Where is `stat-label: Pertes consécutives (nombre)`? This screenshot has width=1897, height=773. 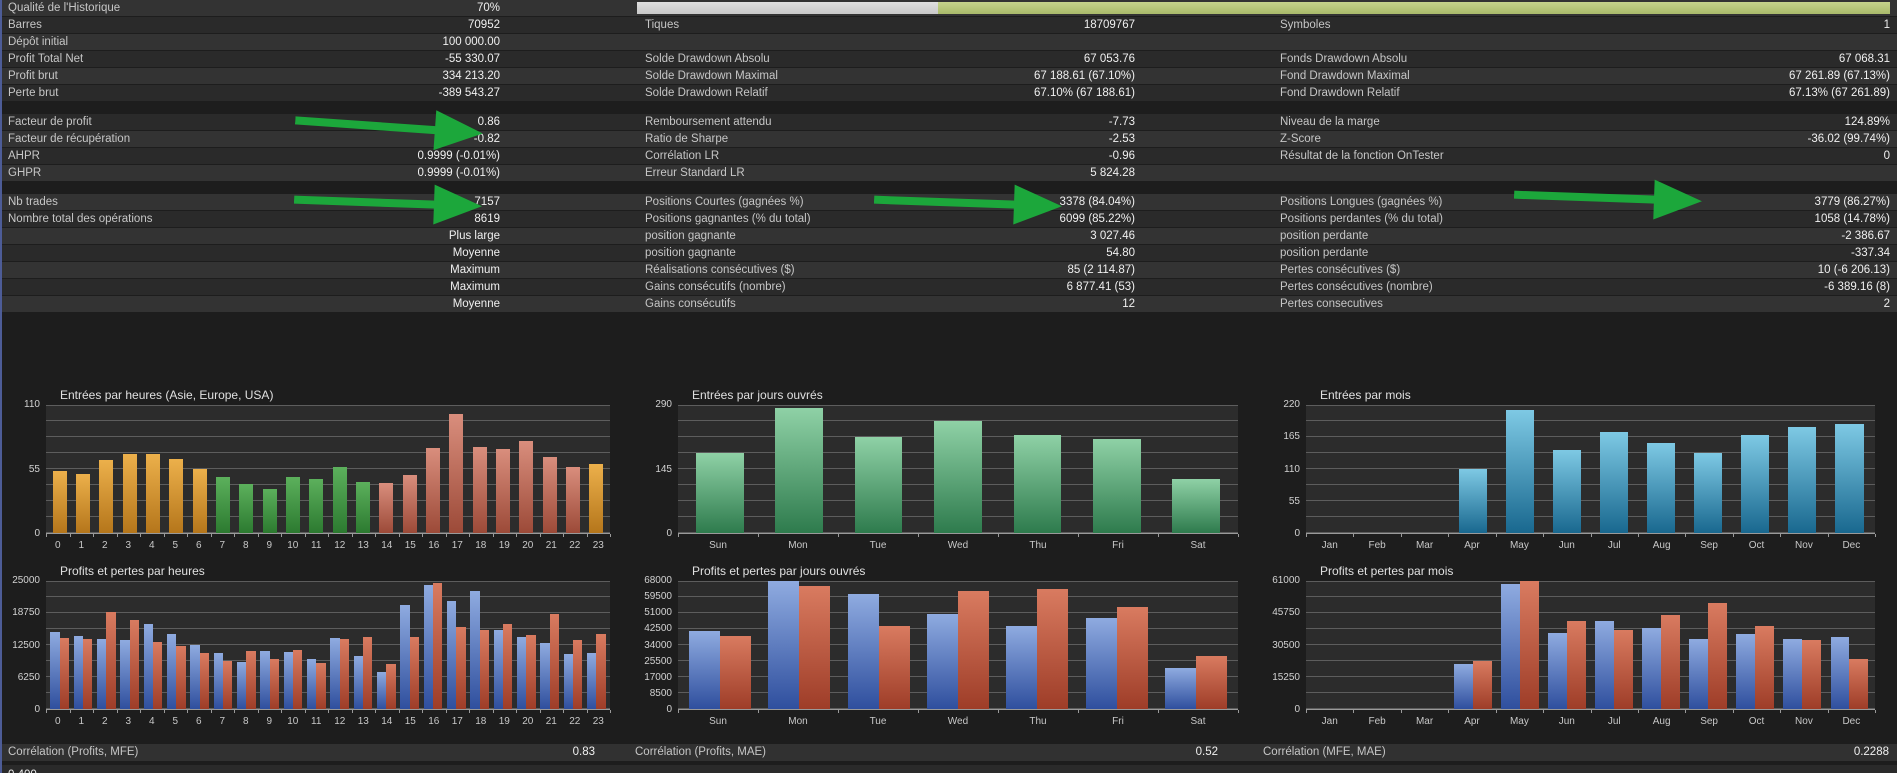
stat-label: Pertes consécutives (nombre) is located at coordinates (1356, 287).